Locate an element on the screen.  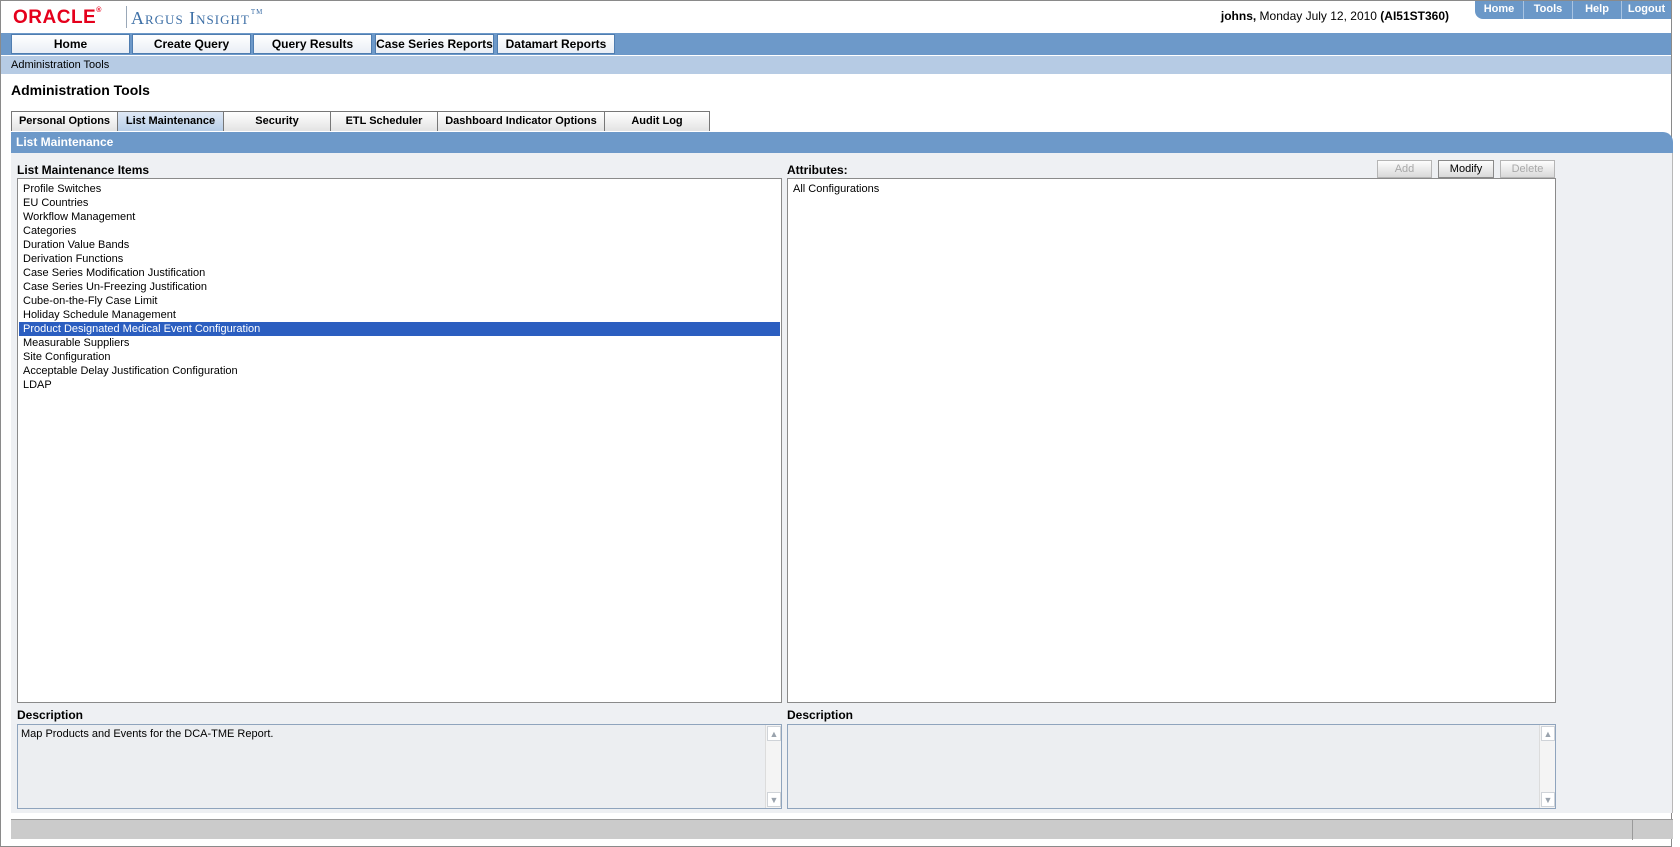
tab-audit-log: Audit Log is located at coordinates (657, 121).